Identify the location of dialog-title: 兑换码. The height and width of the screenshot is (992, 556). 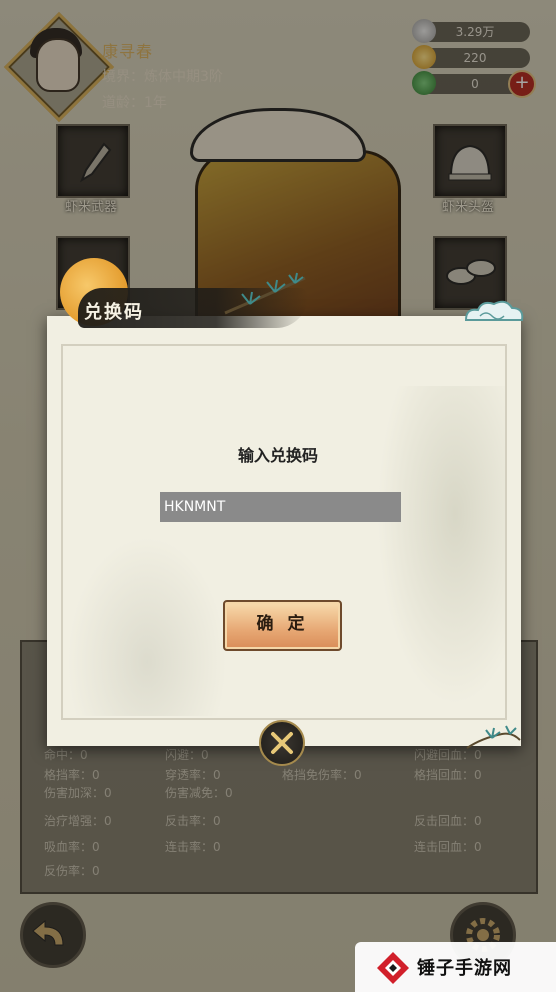
(114, 312).